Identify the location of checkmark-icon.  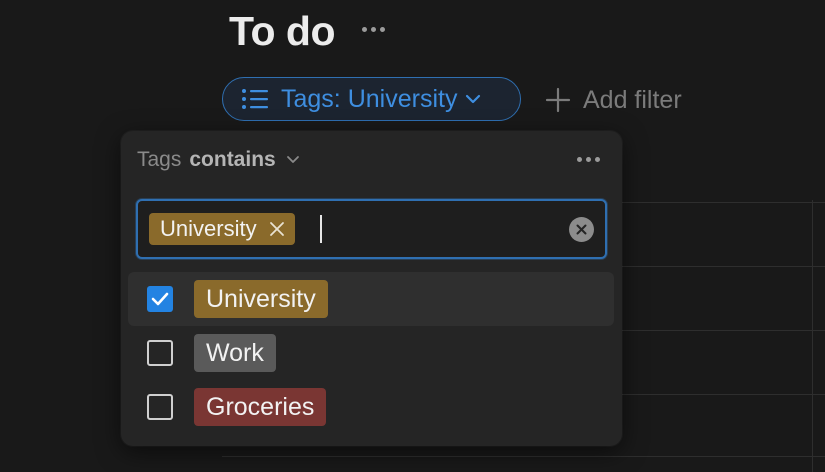
(160, 299).